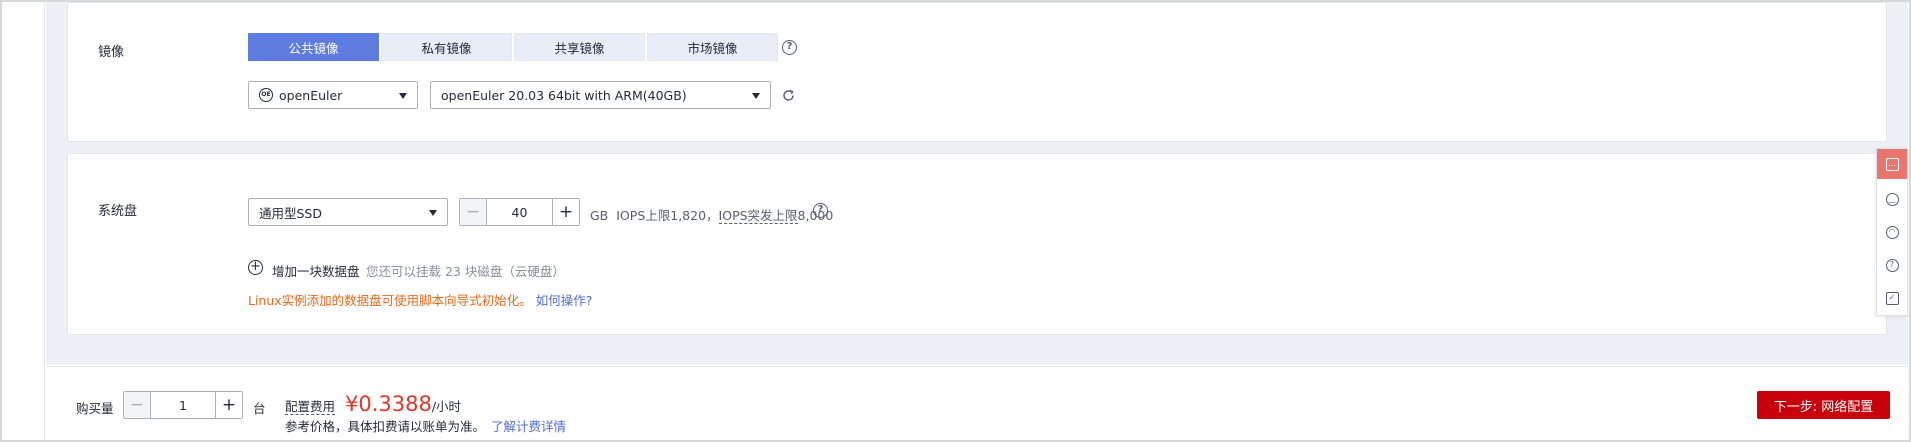  Describe the element at coordinates (385, 426) in the screenshot. I see `price-note: 参考价格，具体扣费请以账单为准。` at that location.